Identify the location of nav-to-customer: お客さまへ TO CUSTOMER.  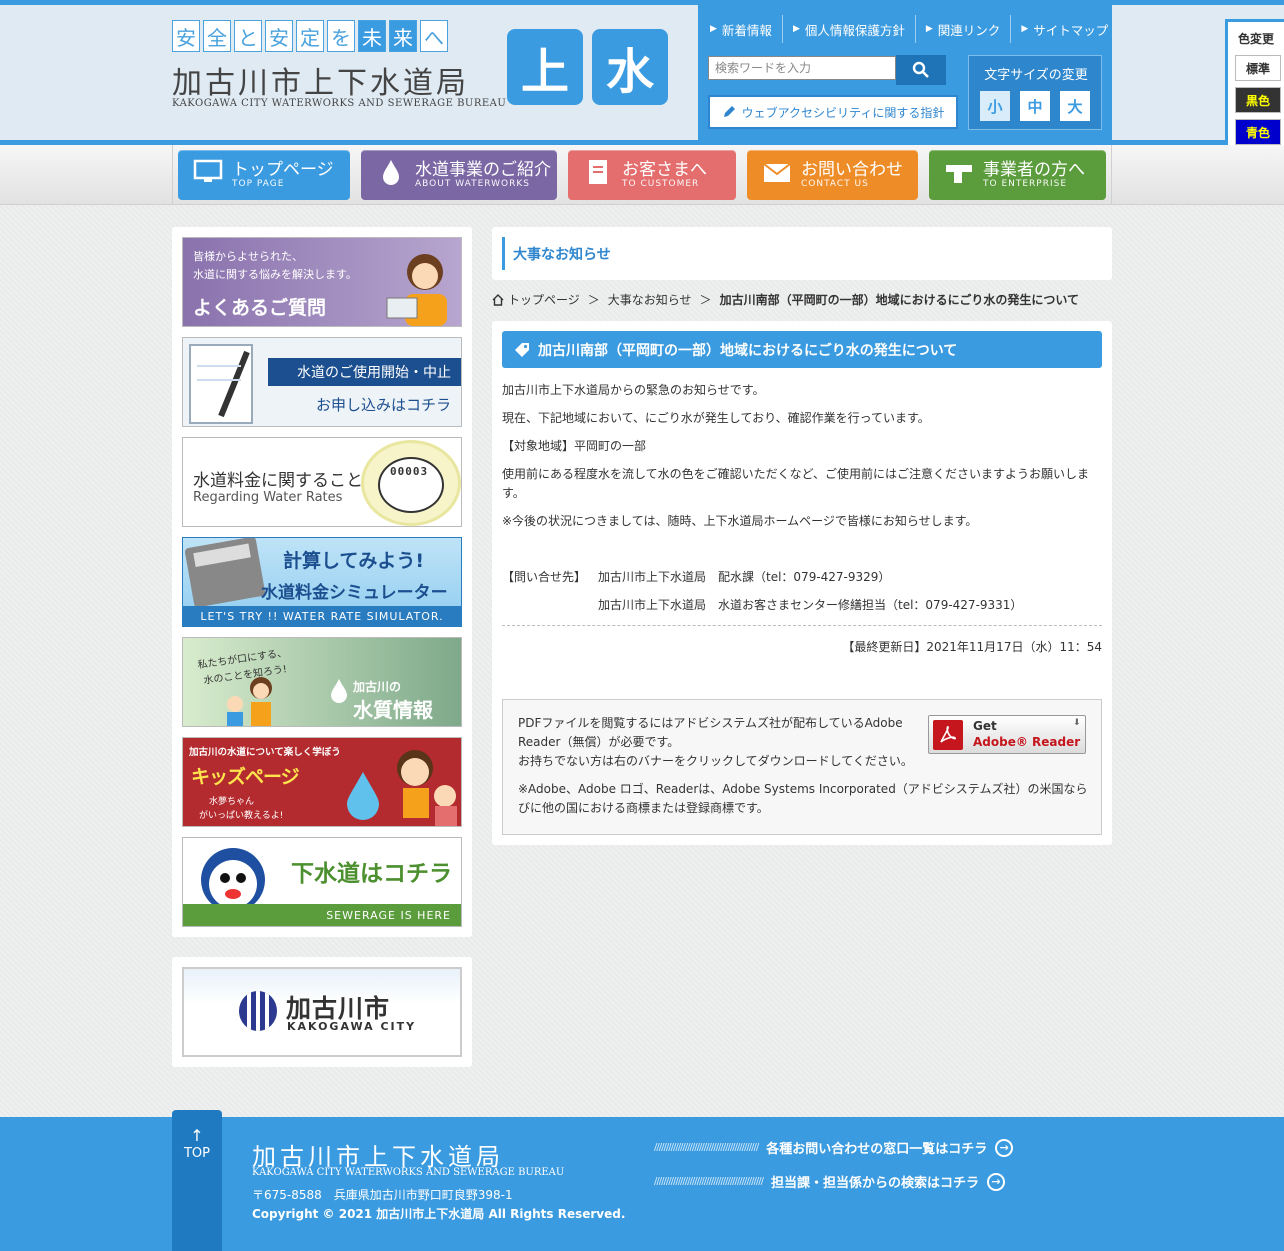
(652, 175).